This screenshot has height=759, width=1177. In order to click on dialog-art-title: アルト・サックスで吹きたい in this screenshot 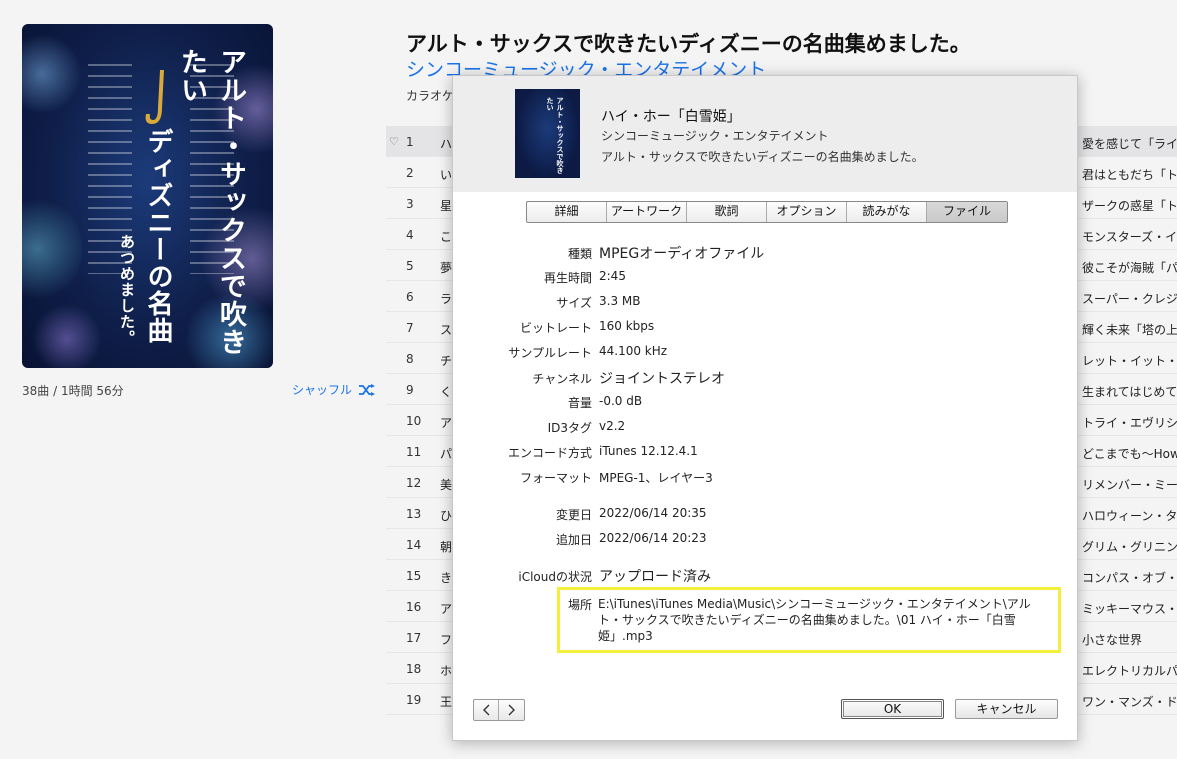, I will do `click(555, 135)`.